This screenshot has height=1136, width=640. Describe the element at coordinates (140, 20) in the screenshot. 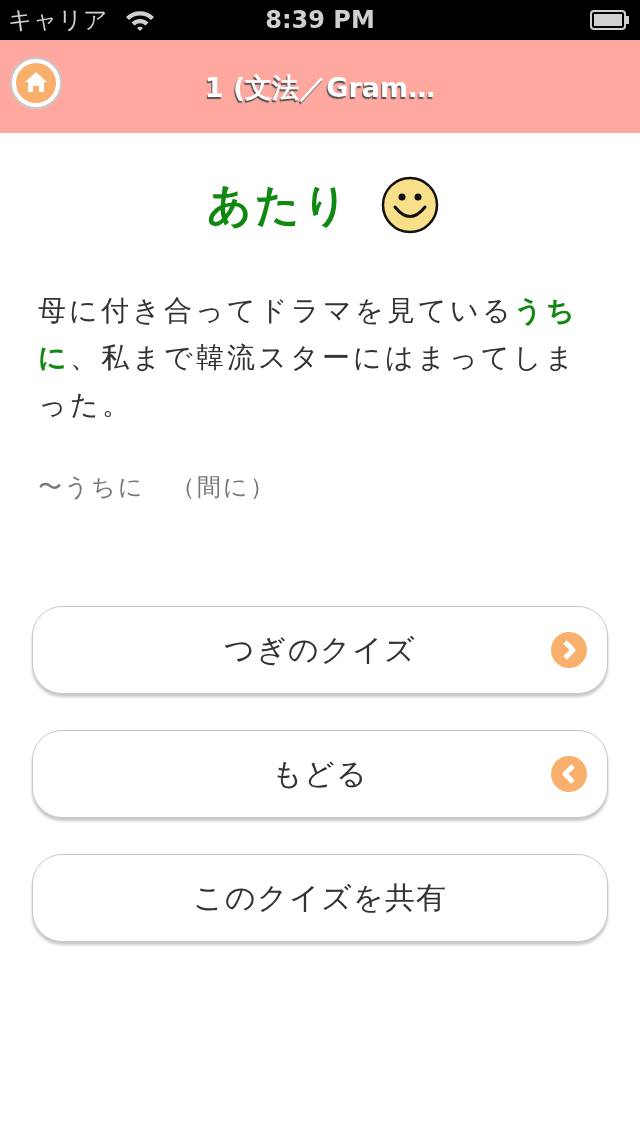

I see `wifi-icon` at that location.